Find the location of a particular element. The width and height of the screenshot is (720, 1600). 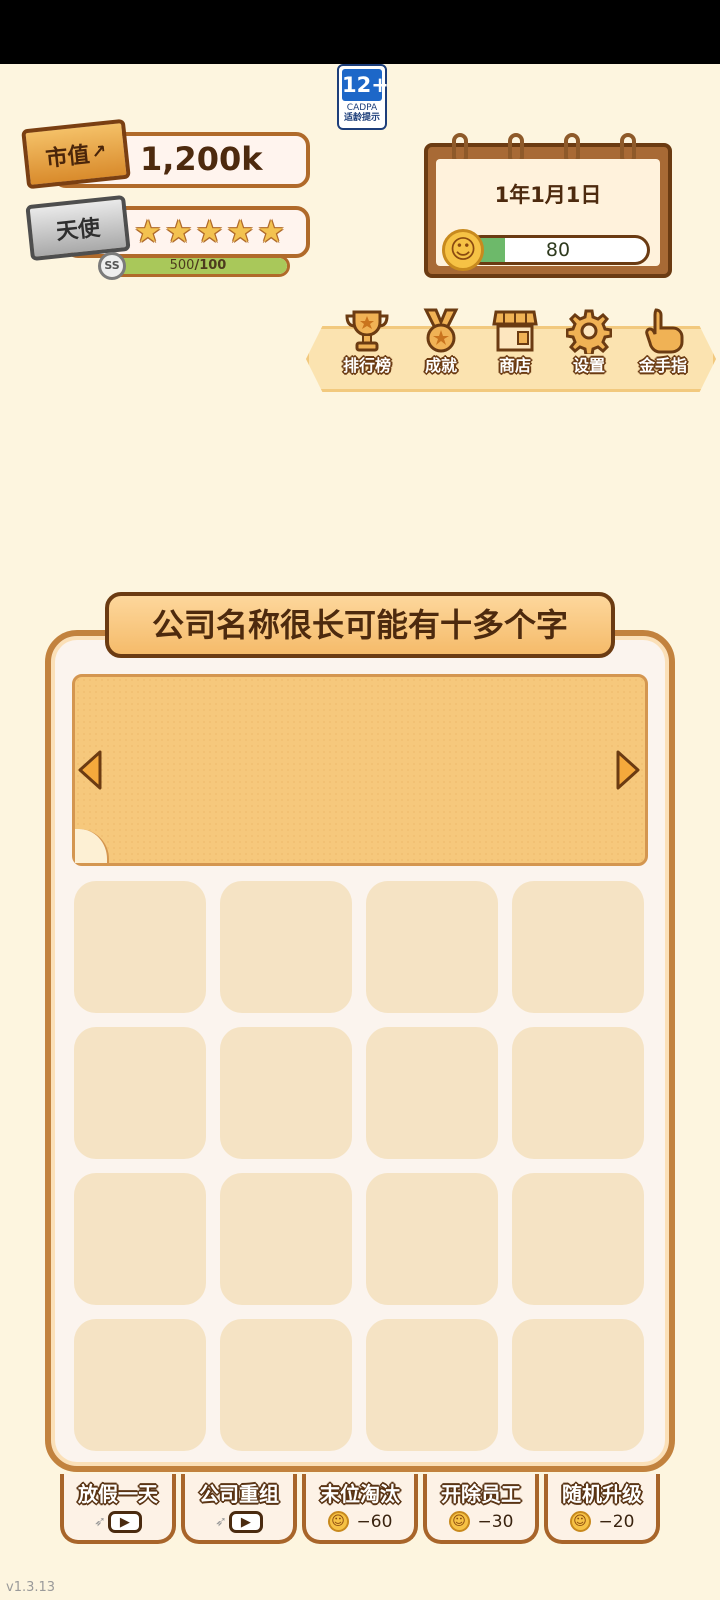

calendar-panel: 1年1月1日 80 ☺ is located at coordinates (548, 205).